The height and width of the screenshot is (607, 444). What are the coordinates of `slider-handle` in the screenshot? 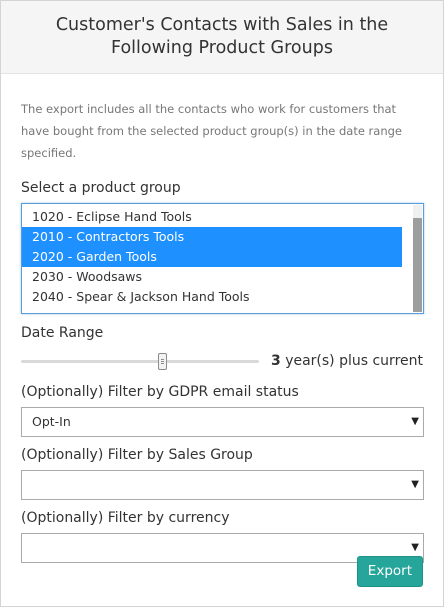 It's located at (162, 361).